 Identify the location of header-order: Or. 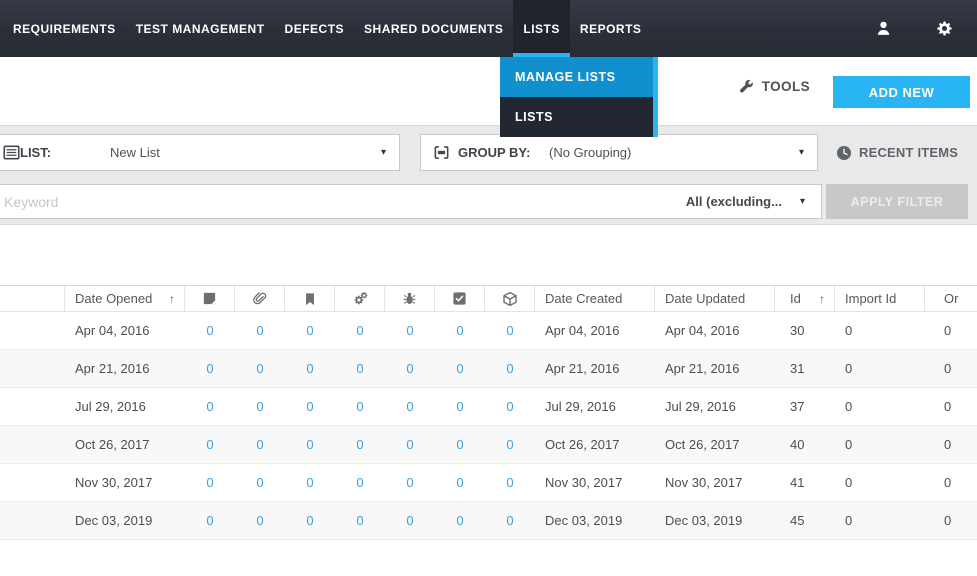
(951, 298).